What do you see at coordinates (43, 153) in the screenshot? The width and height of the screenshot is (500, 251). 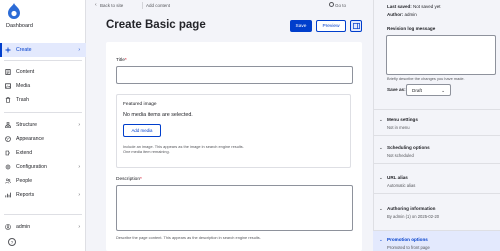 I see `sidebar-item-extend: Extend` at bounding box center [43, 153].